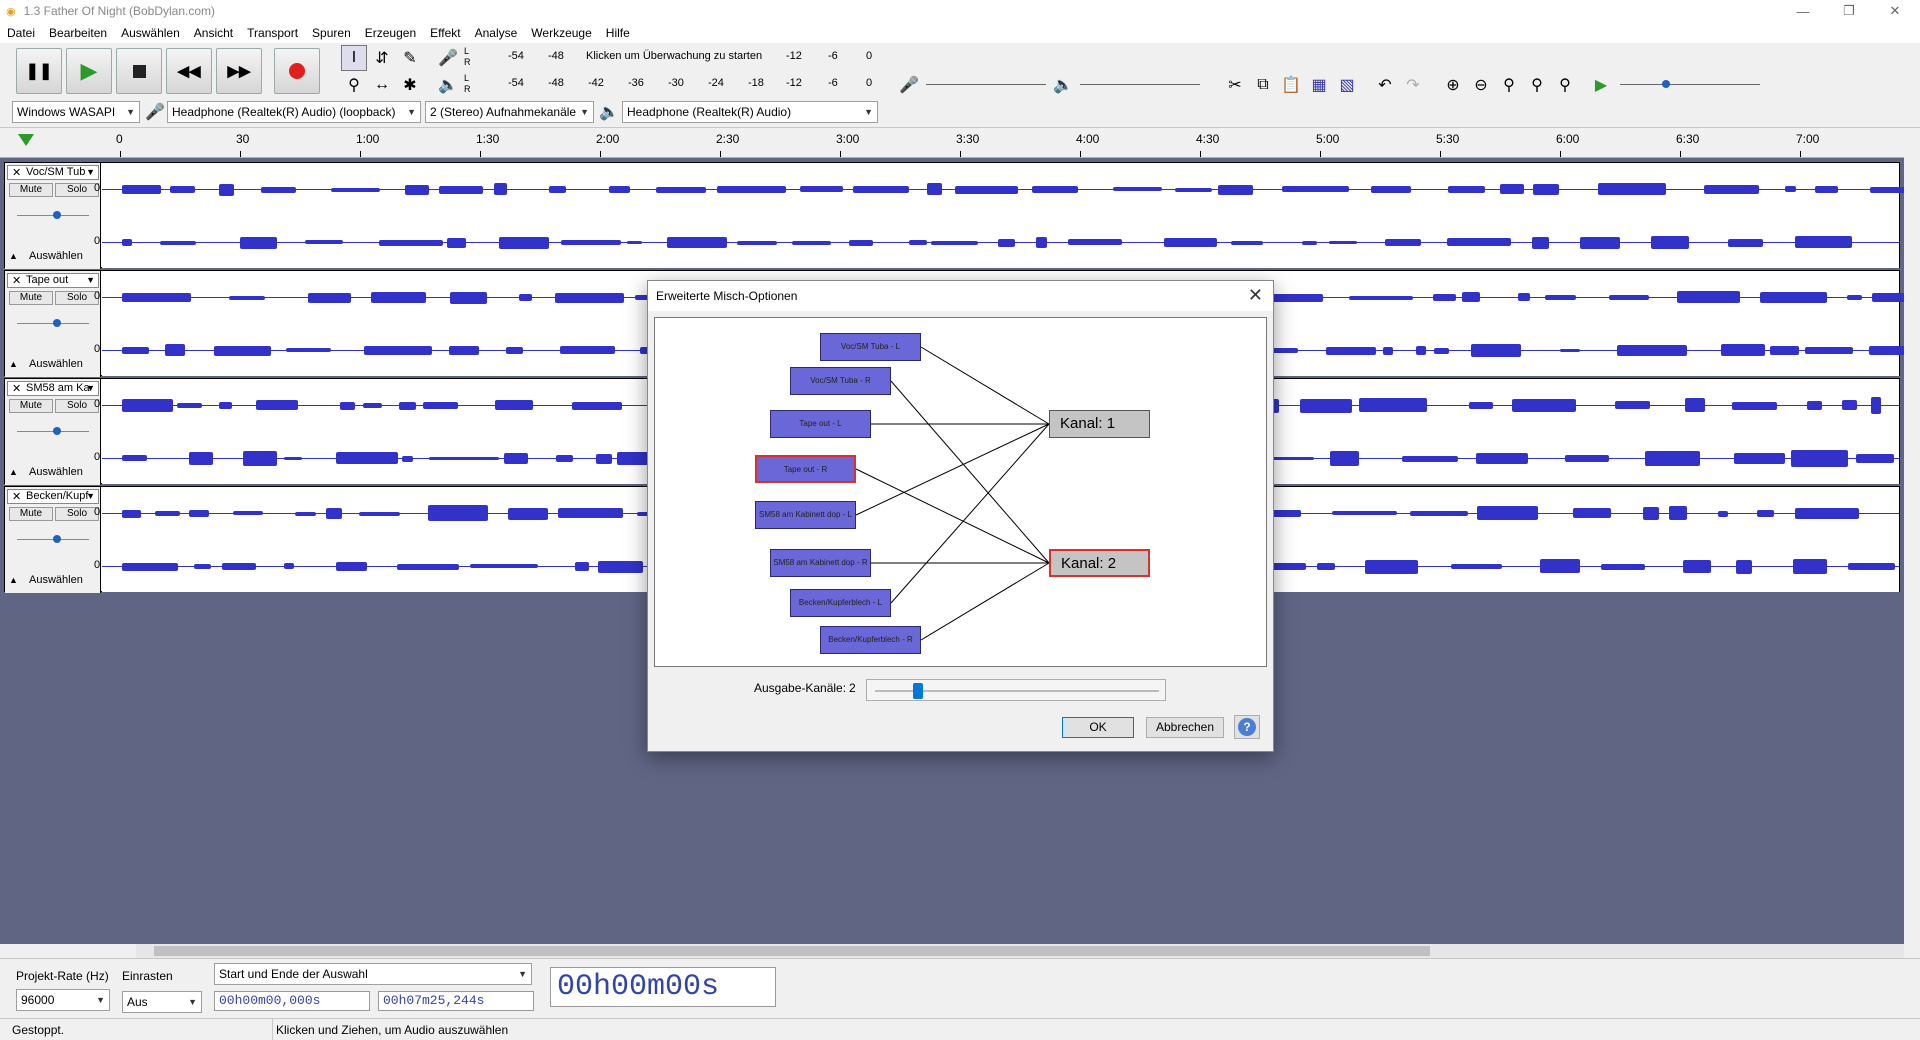 The width and height of the screenshot is (1920, 1040). Describe the element at coordinates (1849, 11) in the screenshot. I see `maximize-button: ❐` at that location.